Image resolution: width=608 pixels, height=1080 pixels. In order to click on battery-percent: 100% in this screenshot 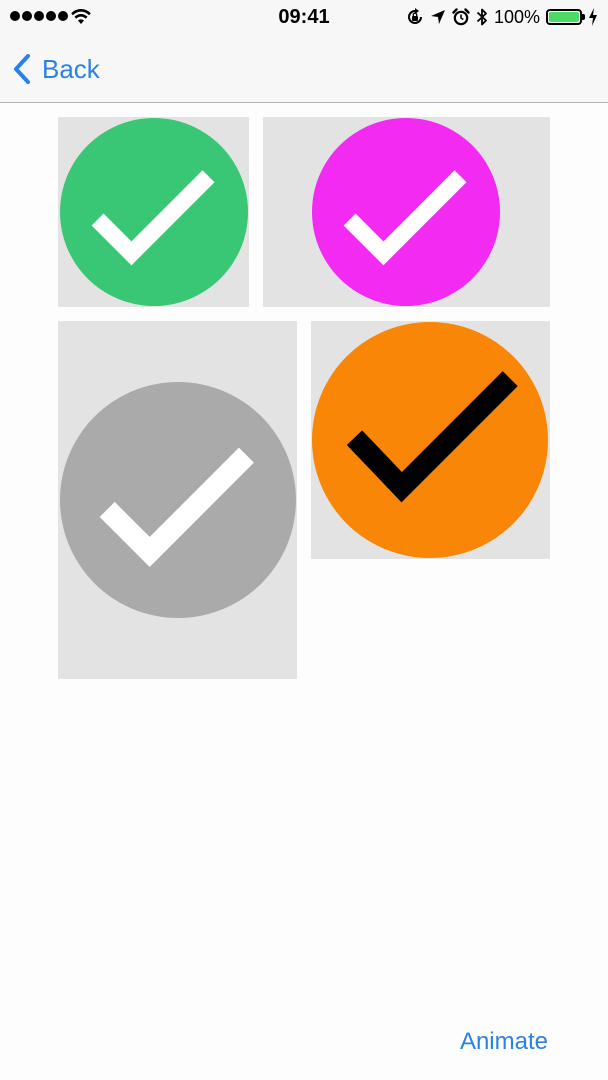, I will do `click(516, 16)`.